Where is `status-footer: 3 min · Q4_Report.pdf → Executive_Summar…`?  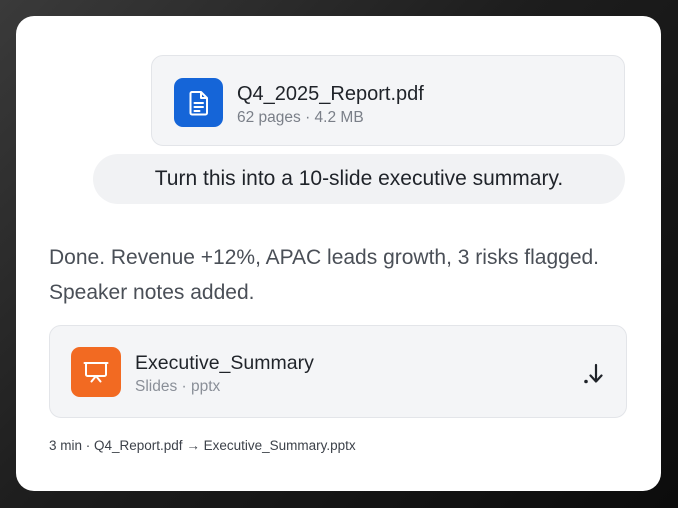 status-footer: 3 min · Q4_Report.pdf → Executive_Summar… is located at coordinates (202, 445).